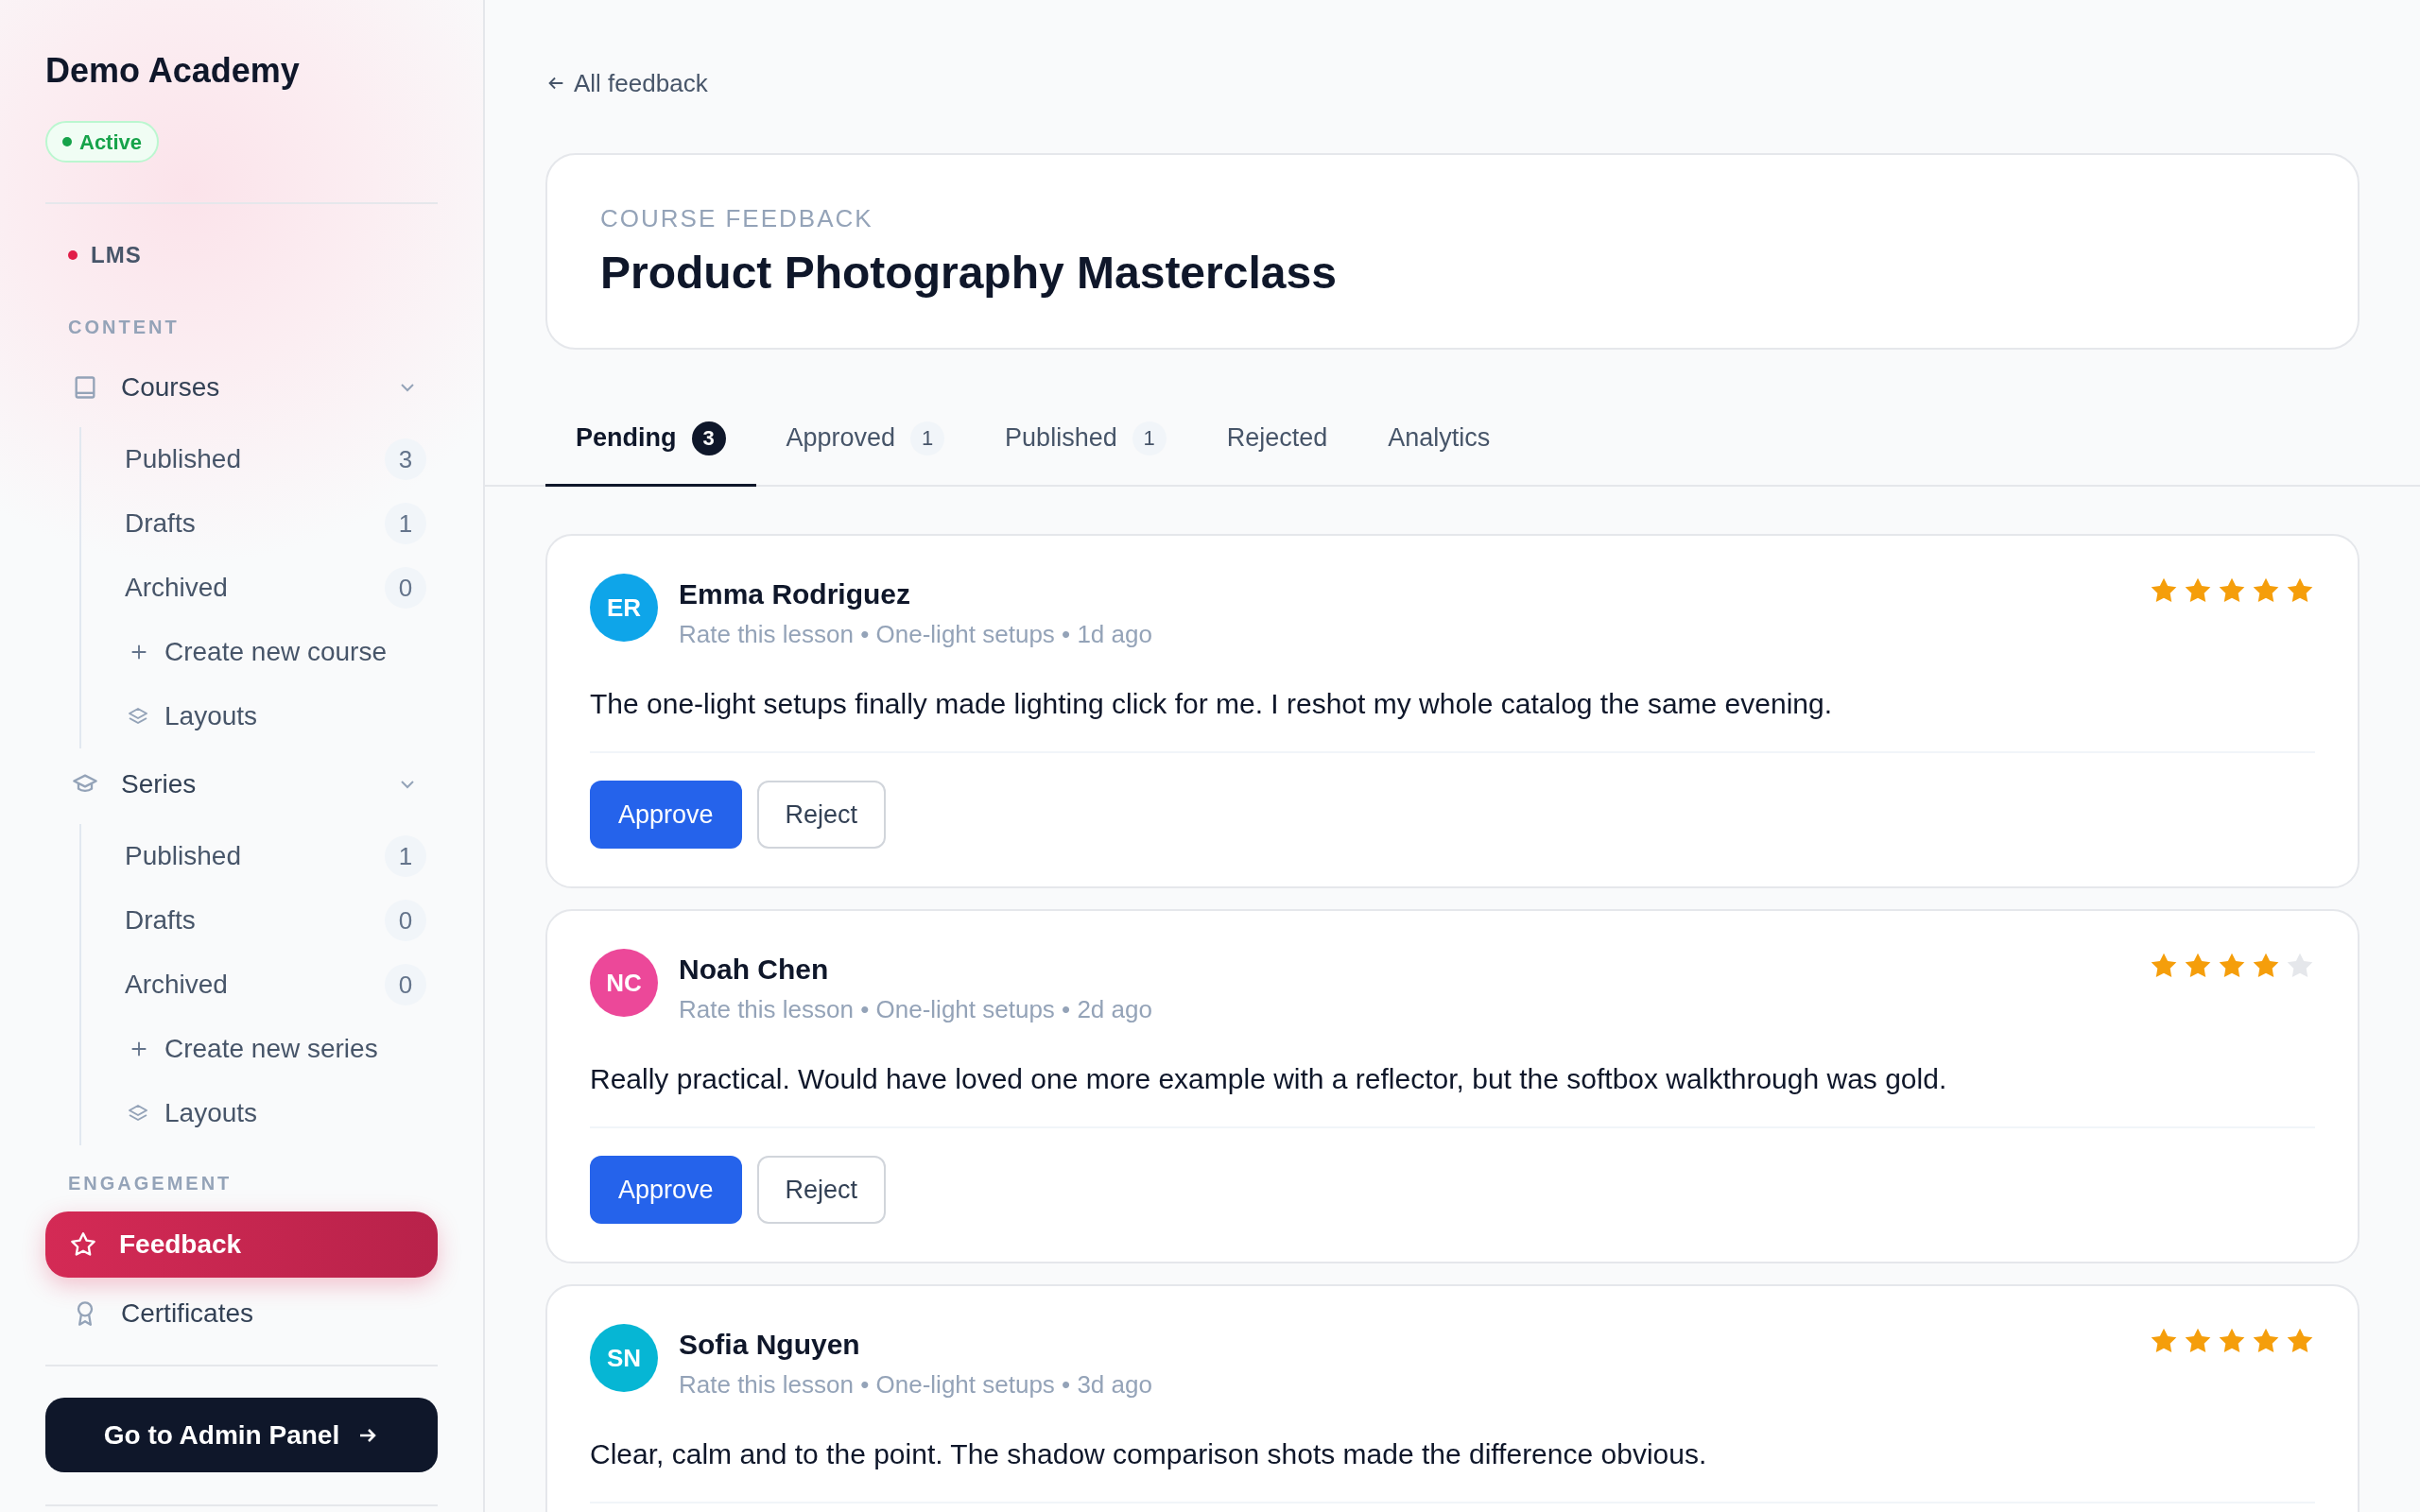  Describe the element at coordinates (275, 920) in the screenshot. I see `sidebar-subitem: Drafts 0` at that location.